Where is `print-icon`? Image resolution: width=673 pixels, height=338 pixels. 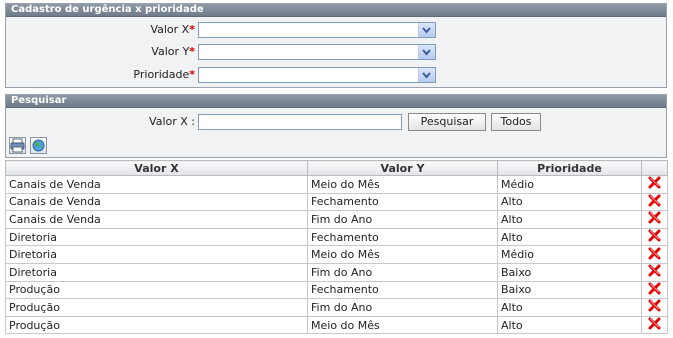 print-icon is located at coordinates (17, 145).